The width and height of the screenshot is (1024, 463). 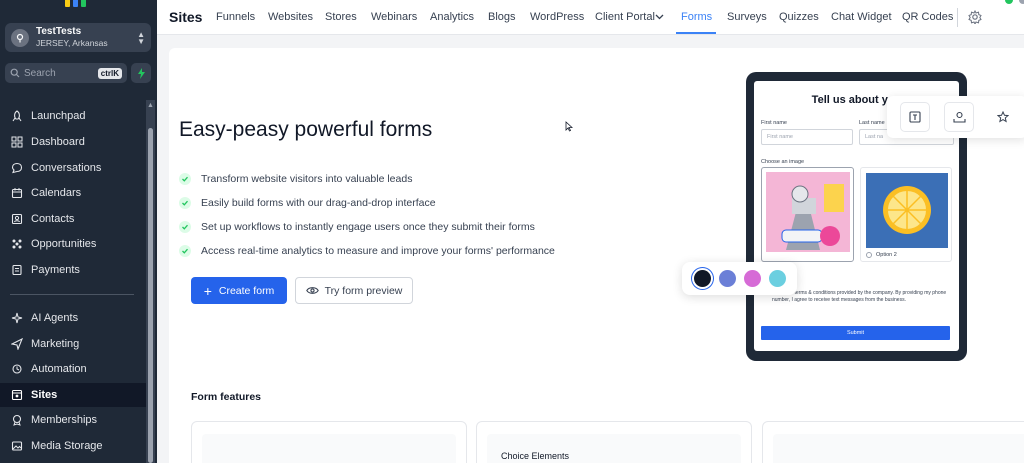 I want to click on sidebar-scroll-thumb, so click(x=150, y=295).